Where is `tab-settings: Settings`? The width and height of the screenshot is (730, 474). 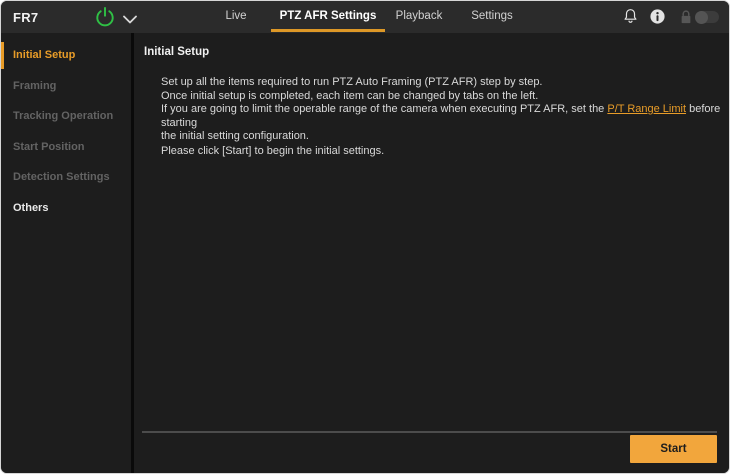 tab-settings: Settings is located at coordinates (492, 17).